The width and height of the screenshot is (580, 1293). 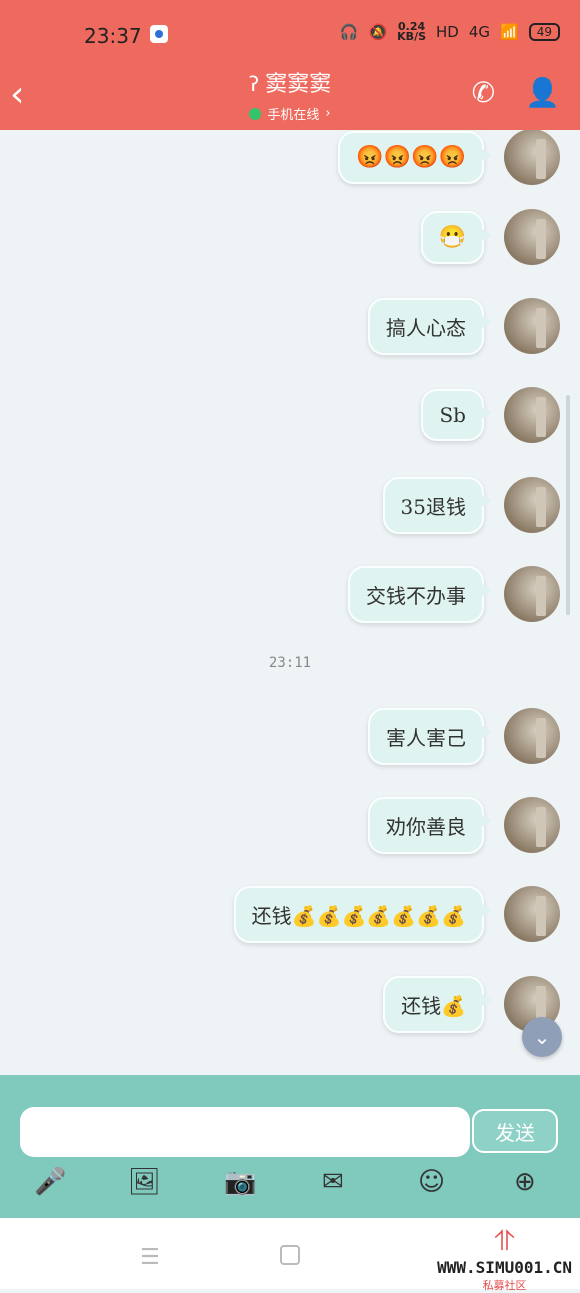 What do you see at coordinates (50, 1182) in the screenshot?
I see `microphone-icon: 🎤` at bounding box center [50, 1182].